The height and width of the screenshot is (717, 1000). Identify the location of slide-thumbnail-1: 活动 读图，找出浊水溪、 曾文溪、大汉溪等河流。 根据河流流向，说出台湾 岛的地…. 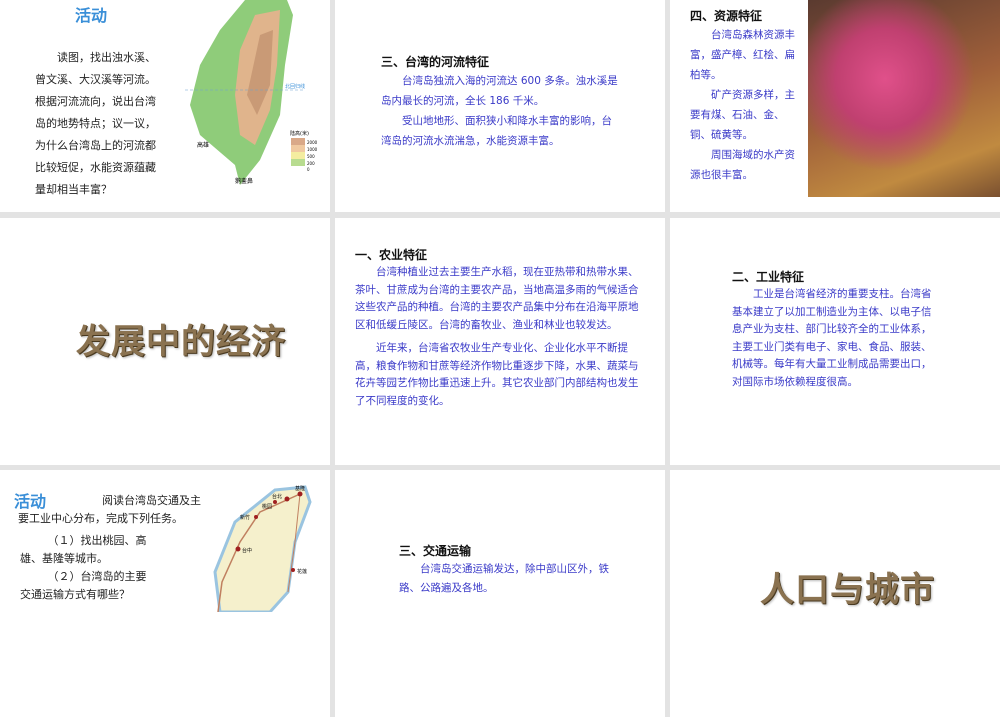
(165, 106).